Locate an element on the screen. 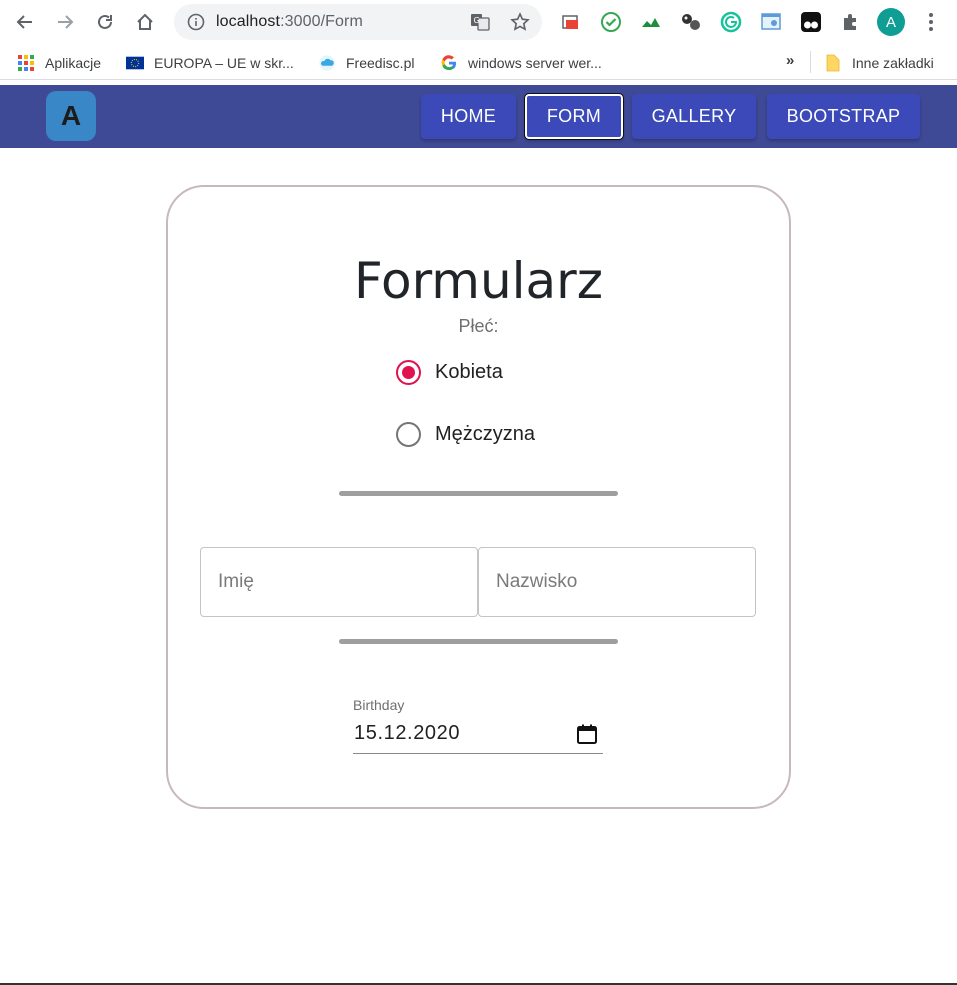  svg-text: G is located at coordinates (477, 20).